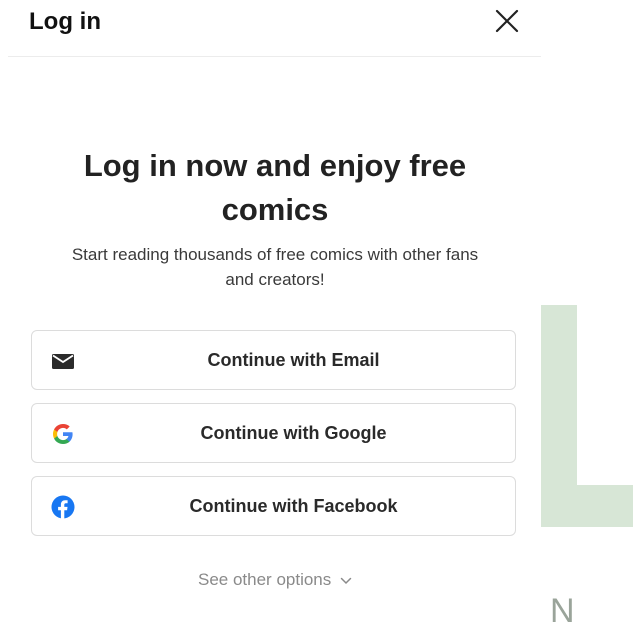  I want to click on email-icon, so click(63, 361).